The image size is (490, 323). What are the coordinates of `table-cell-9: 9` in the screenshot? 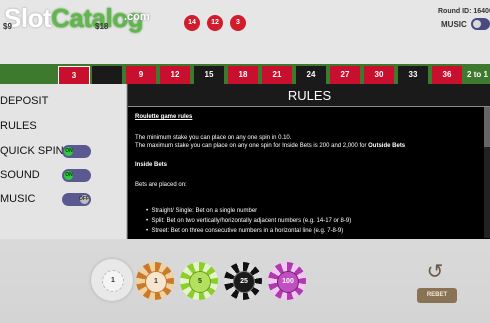 It's located at (141, 75).